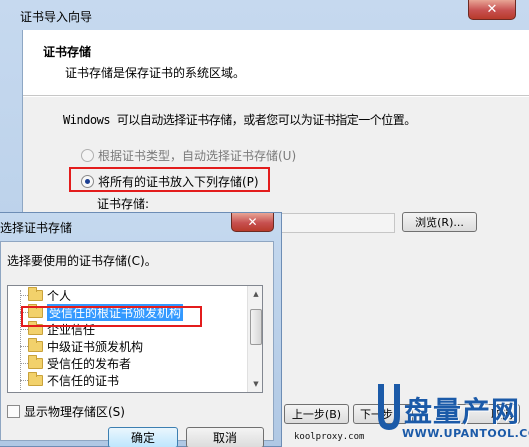 The image size is (529, 447). I want to click on tree-item: 受信任的发布者, so click(80, 362).